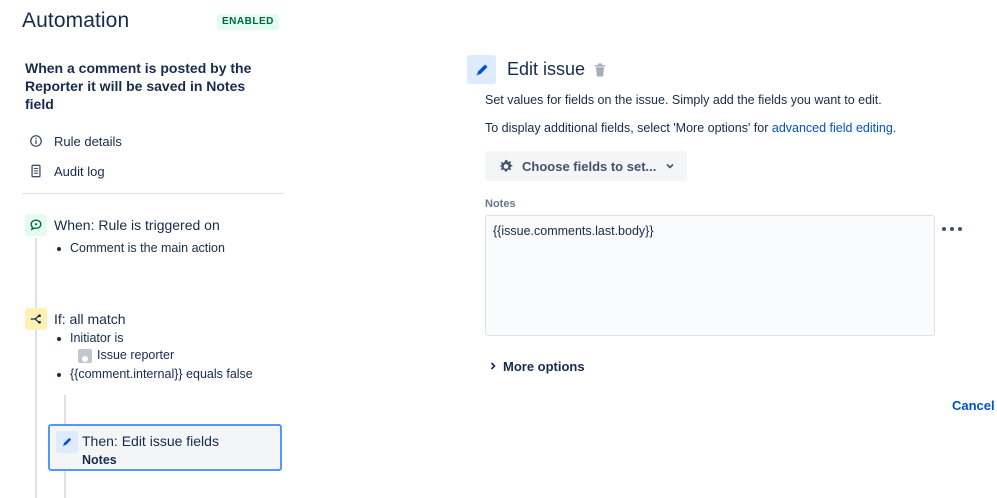  Describe the element at coordinates (36, 141) in the screenshot. I see `info-icon` at that location.